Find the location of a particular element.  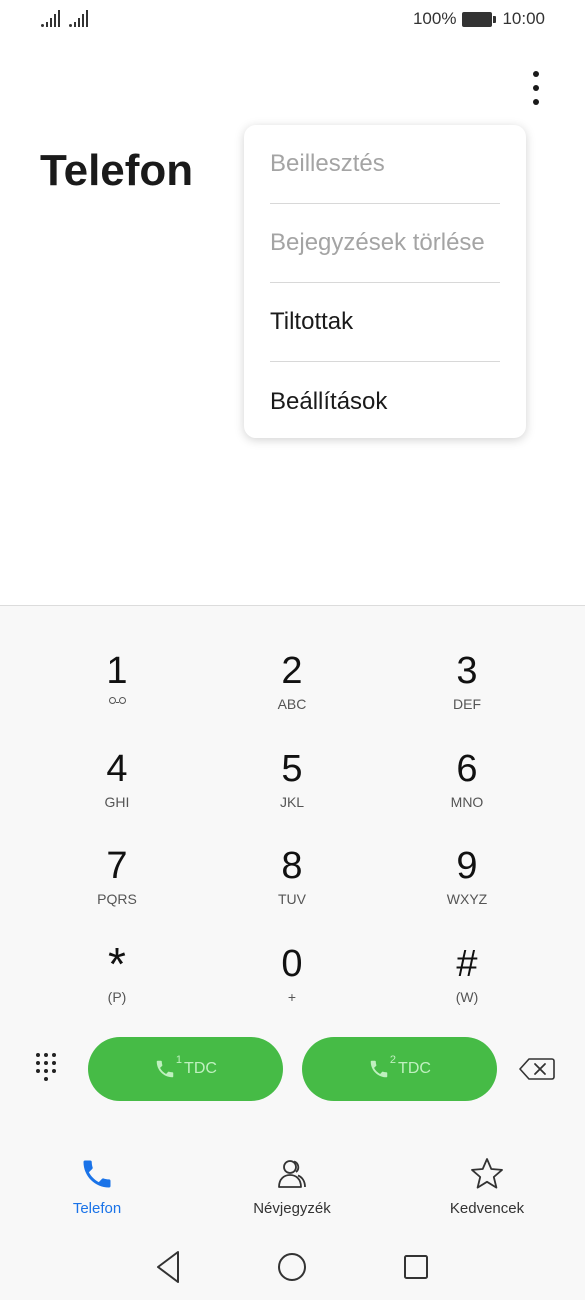

key-2: 2 ABC is located at coordinates (292, 690).